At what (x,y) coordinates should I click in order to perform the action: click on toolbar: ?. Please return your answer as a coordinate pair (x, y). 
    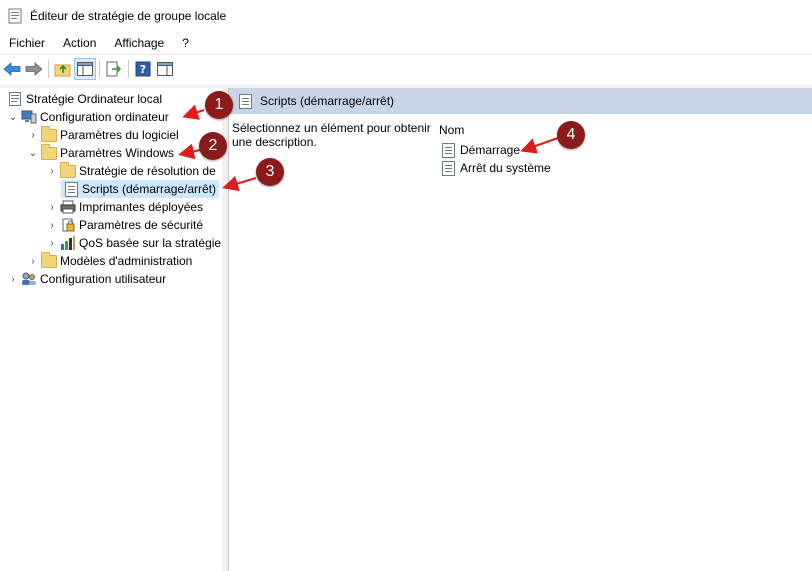
    Looking at the image, I should click on (406, 68).